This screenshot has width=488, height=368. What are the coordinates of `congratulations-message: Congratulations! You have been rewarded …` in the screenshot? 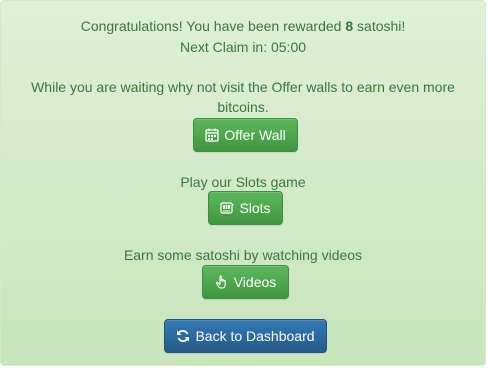 It's located at (243, 26).